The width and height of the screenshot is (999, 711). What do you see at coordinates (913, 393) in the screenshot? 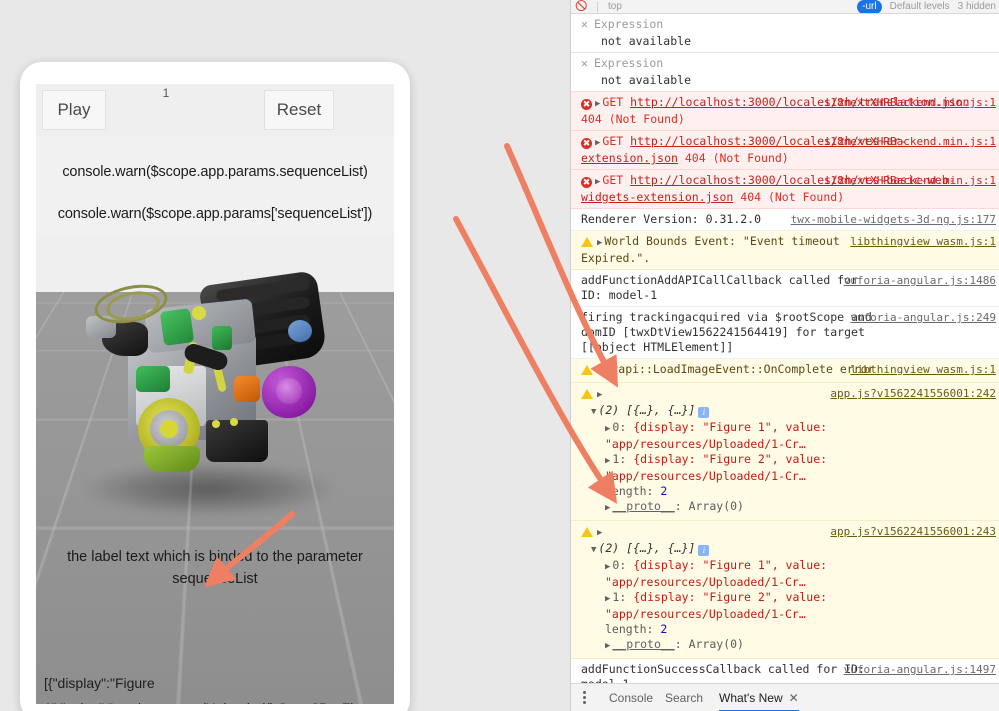
I see `source-link: app.js?v1562241556001:242` at bounding box center [913, 393].